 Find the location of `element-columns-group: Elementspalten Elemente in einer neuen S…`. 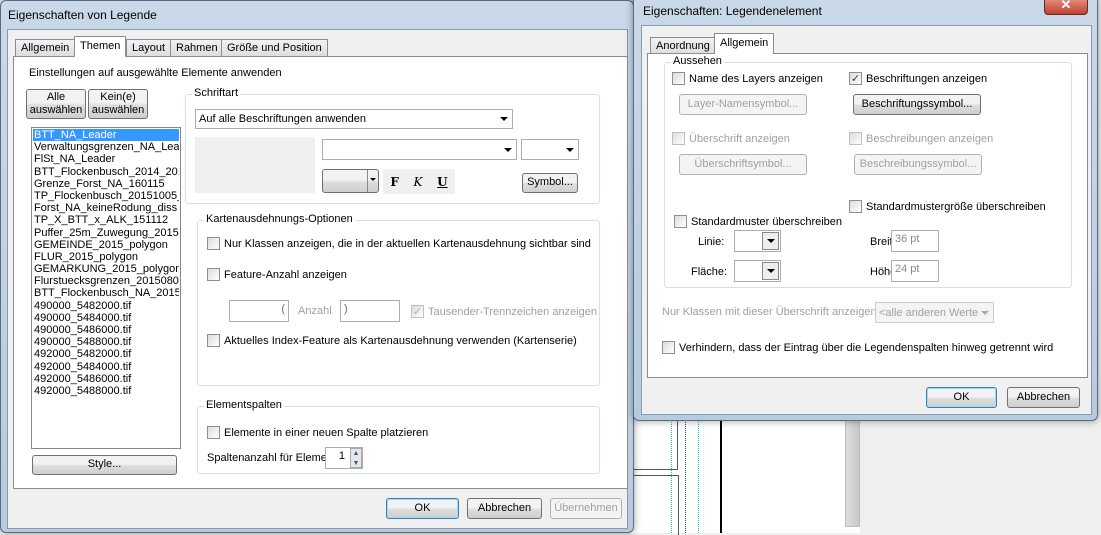

element-columns-group: Elementspalten Elemente in einer neuen S… is located at coordinates (398, 436).